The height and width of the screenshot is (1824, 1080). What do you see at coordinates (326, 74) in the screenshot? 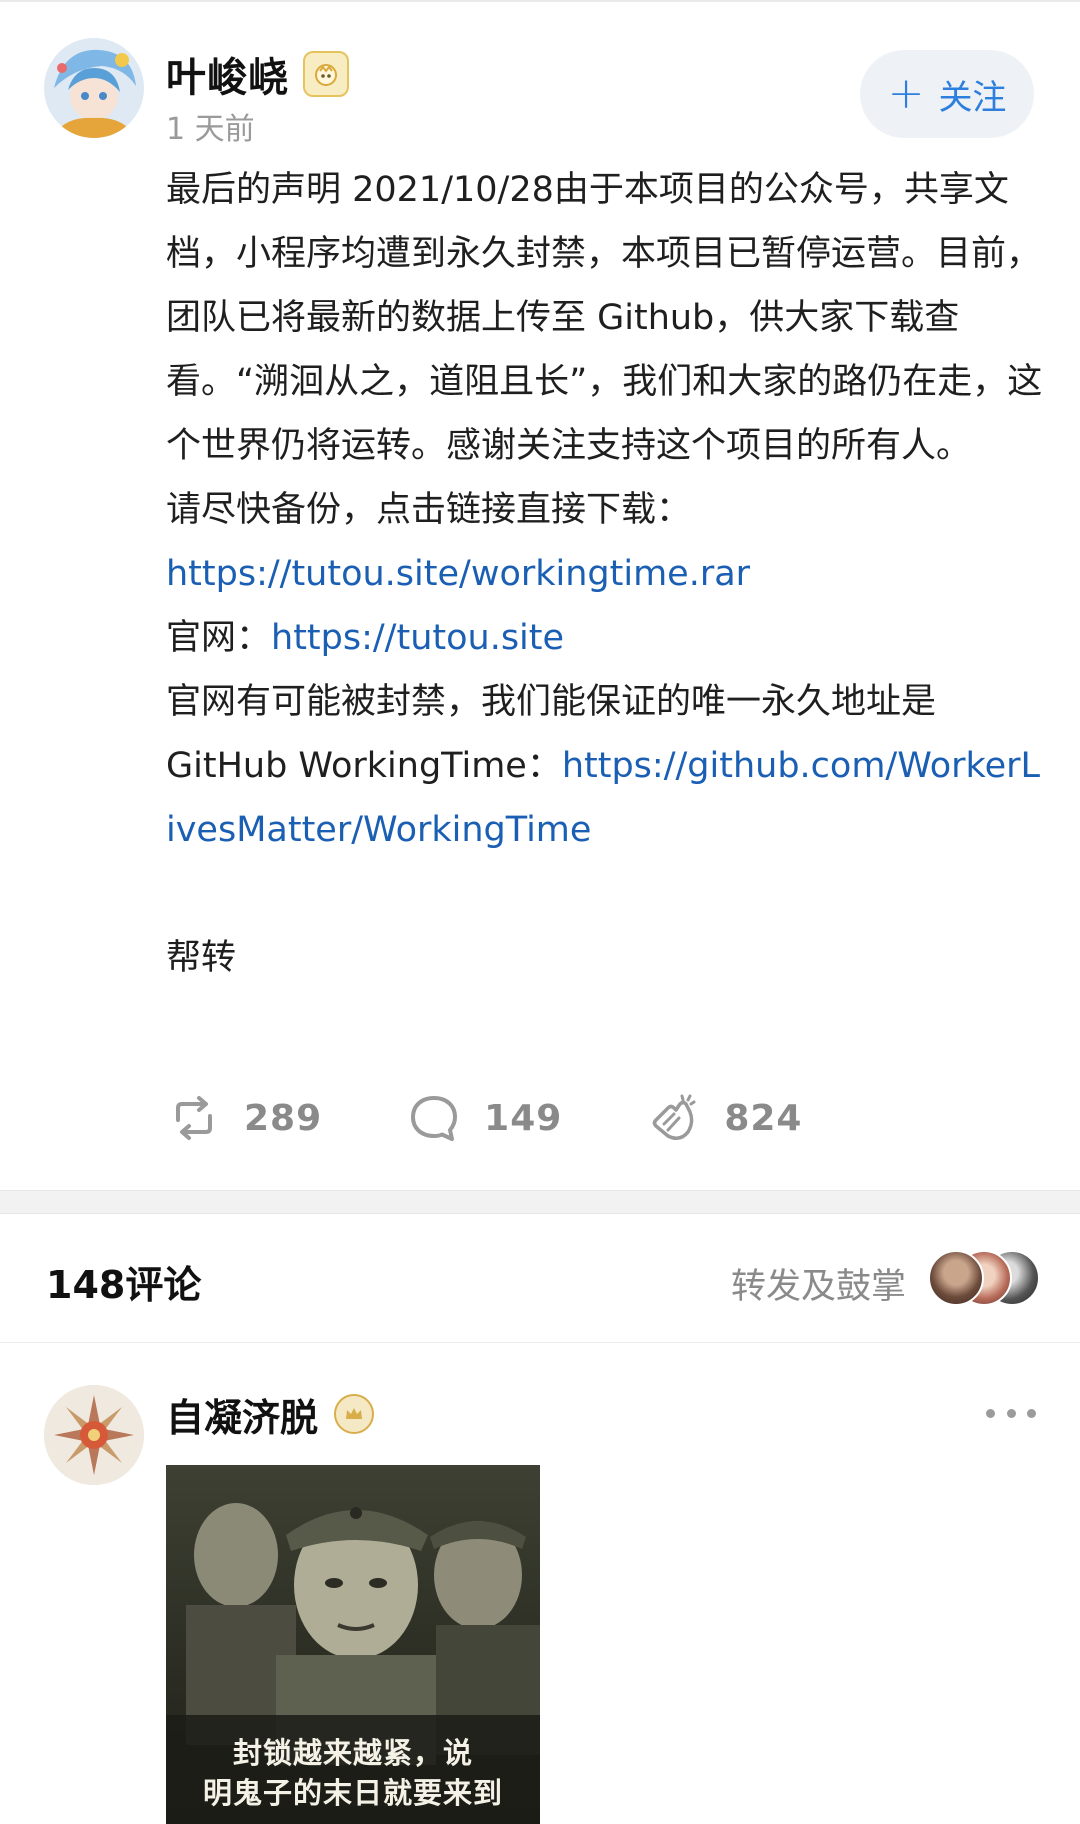
I see `vip-badge-icon` at bounding box center [326, 74].